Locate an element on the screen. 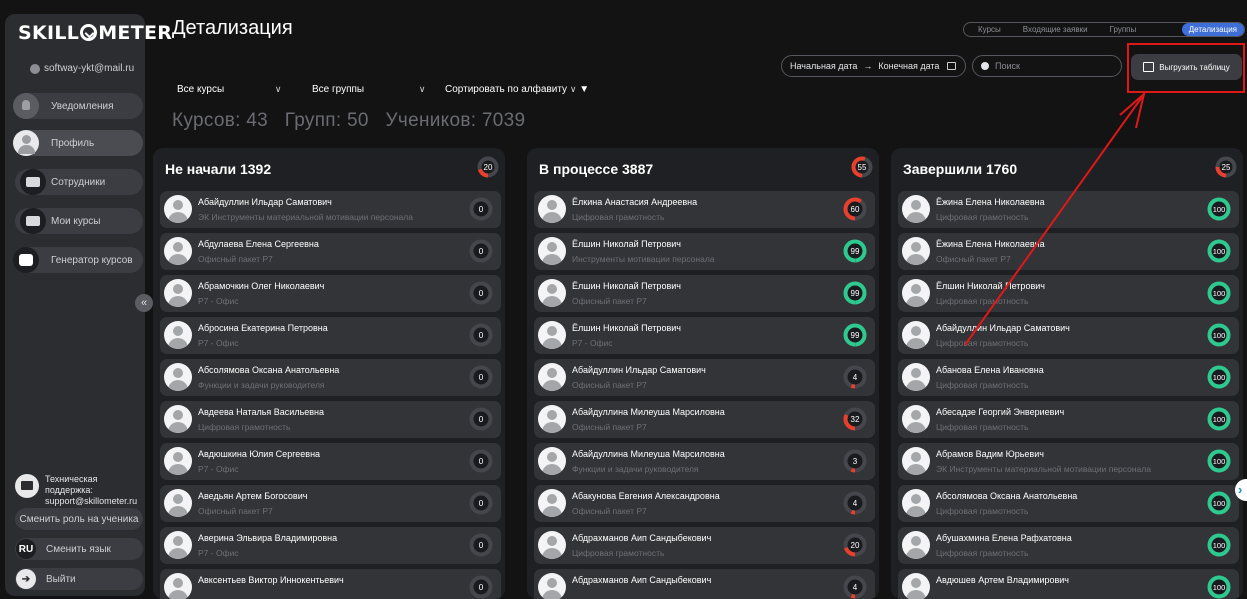  tab-incoming-requests: Входящие заявки is located at coordinates (1055, 29).